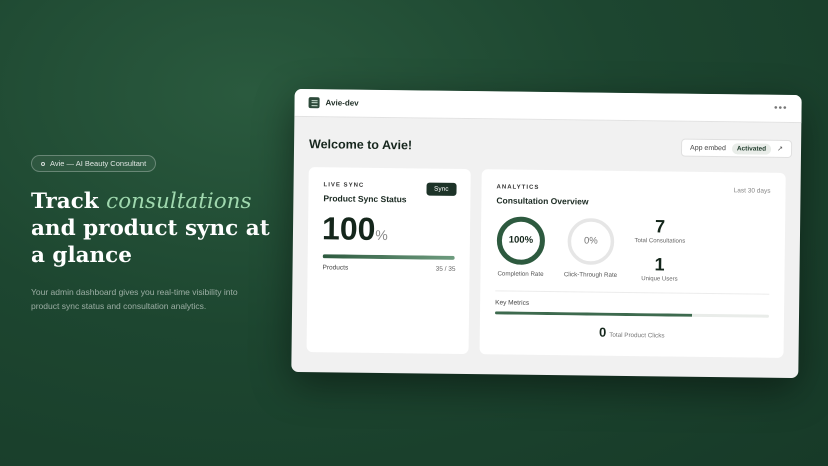 Image resolution: width=828 pixels, height=466 pixels. I want to click on products-label: Products, so click(335, 268).